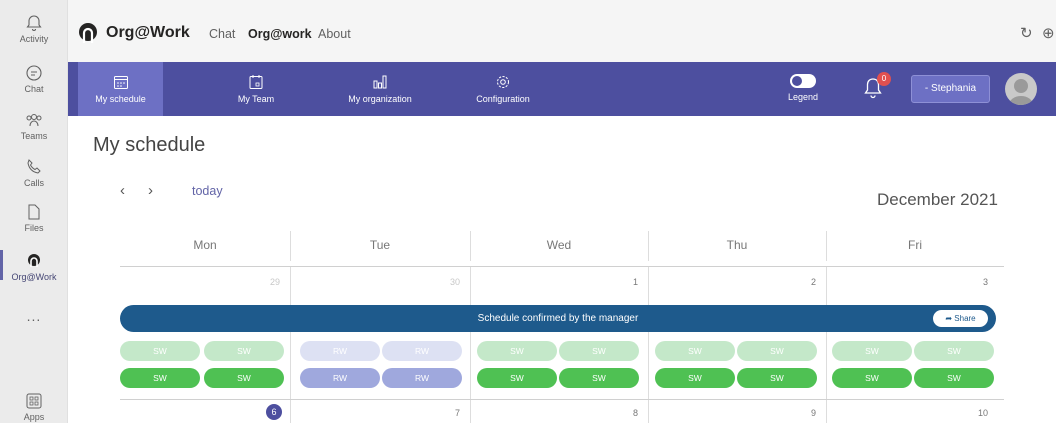 Image resolution: width=1056 pixels, height=423 pixels. What do you see at coordinates (120, 82) in the screenshot?
I see `calendar-icon` at bounding box center [120, 82].